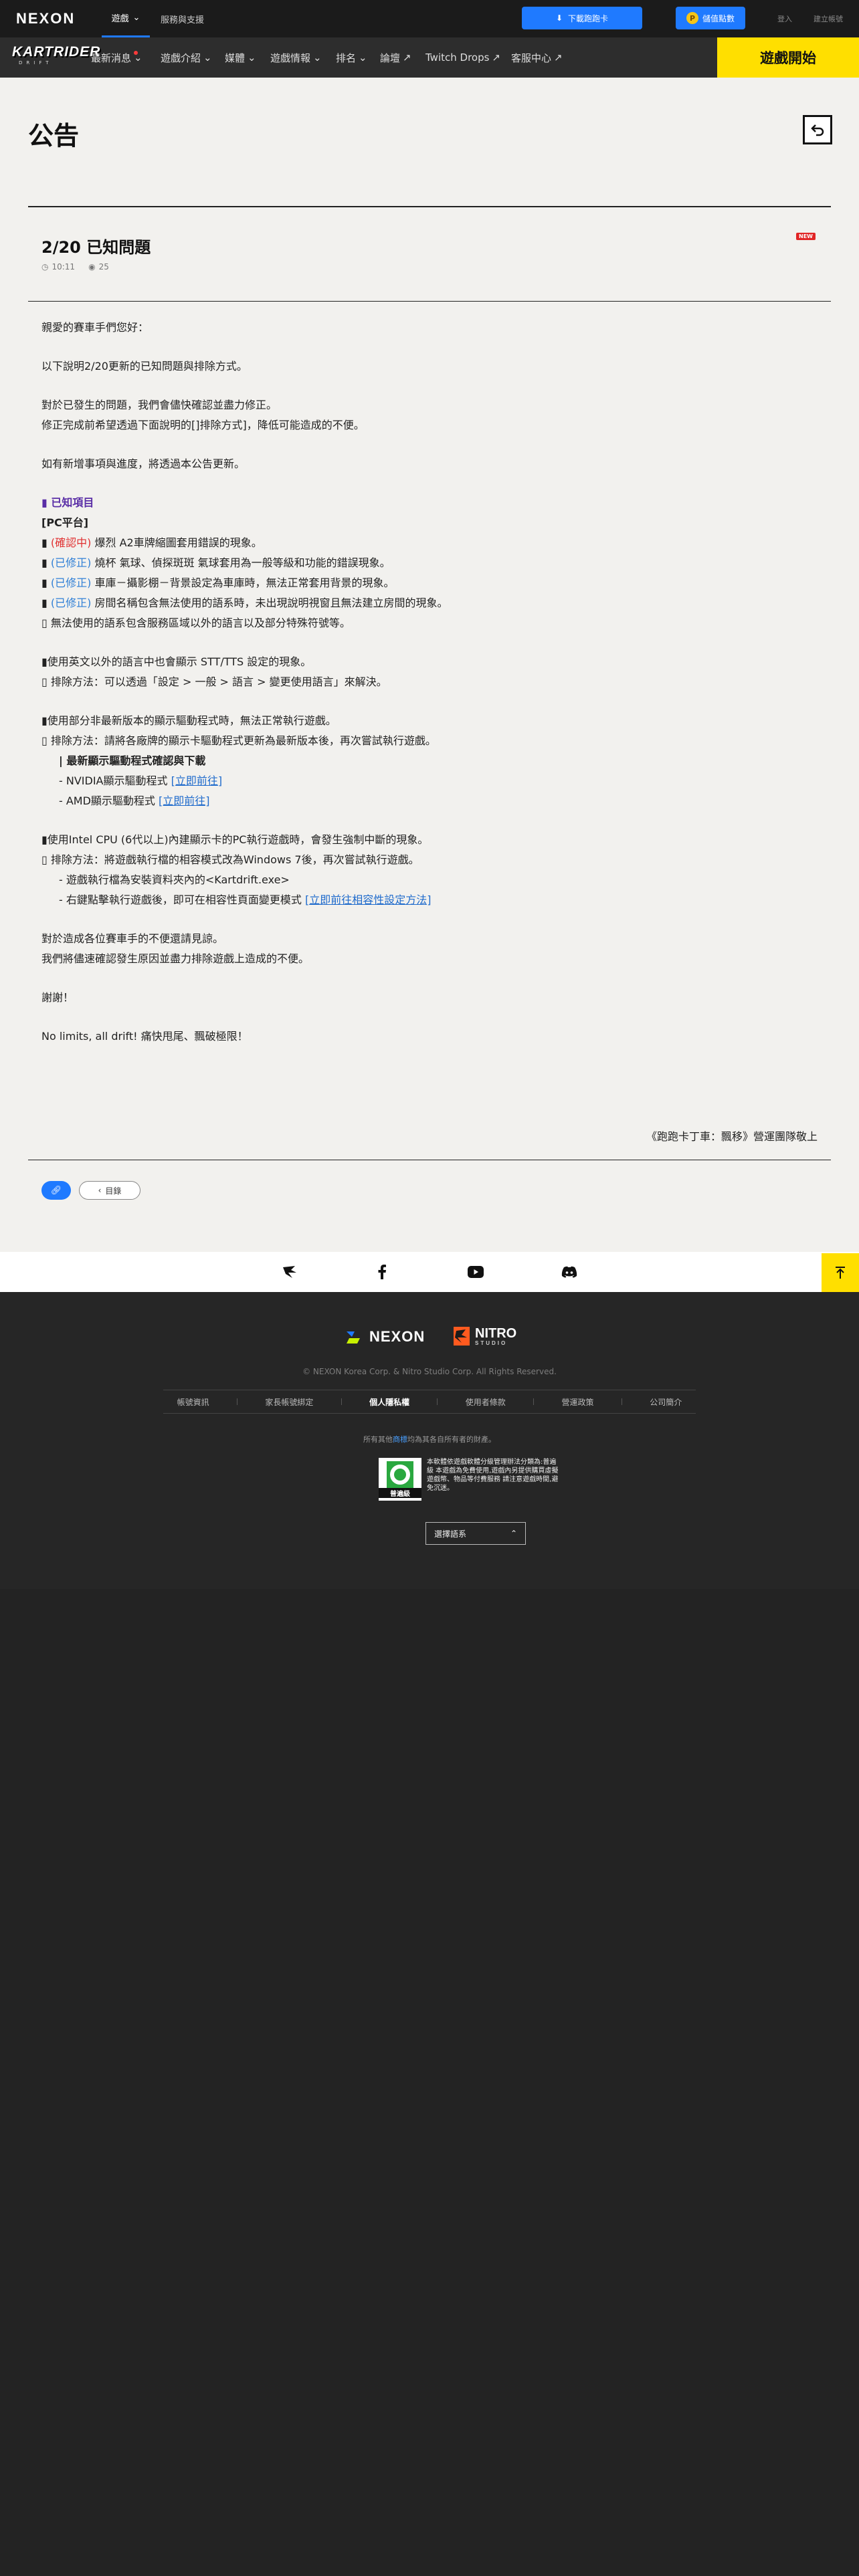 Image resolution: width=859 pixels, height=2576 pixels. I want to click on nav-news-label: 最新消息, so click(112, 57).